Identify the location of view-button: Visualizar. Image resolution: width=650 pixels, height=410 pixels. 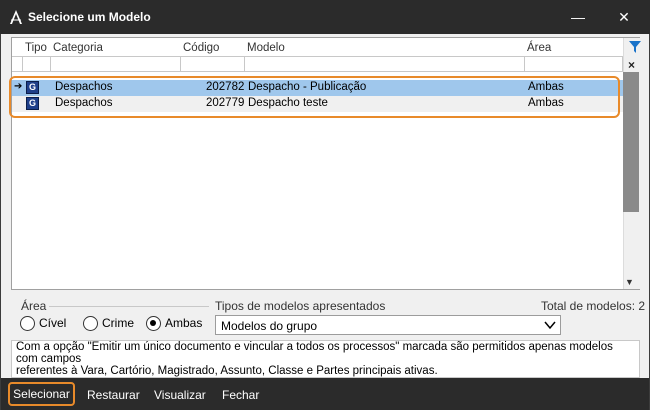
(180, 395).